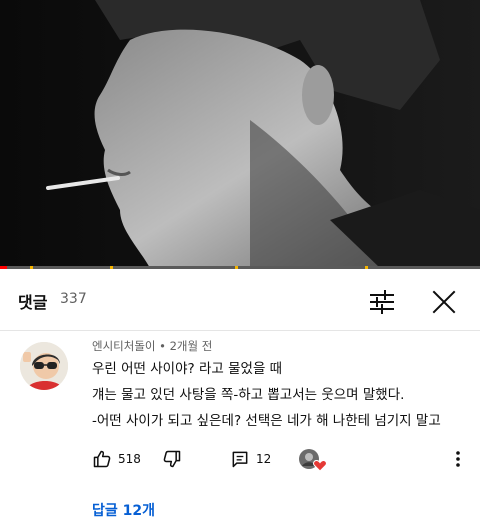 This screenshot has width=480, height=527. What do you see at coordinates (73, 299) in the screenshot?
I see `comments-count: 337` at bounding box center [73, 299].